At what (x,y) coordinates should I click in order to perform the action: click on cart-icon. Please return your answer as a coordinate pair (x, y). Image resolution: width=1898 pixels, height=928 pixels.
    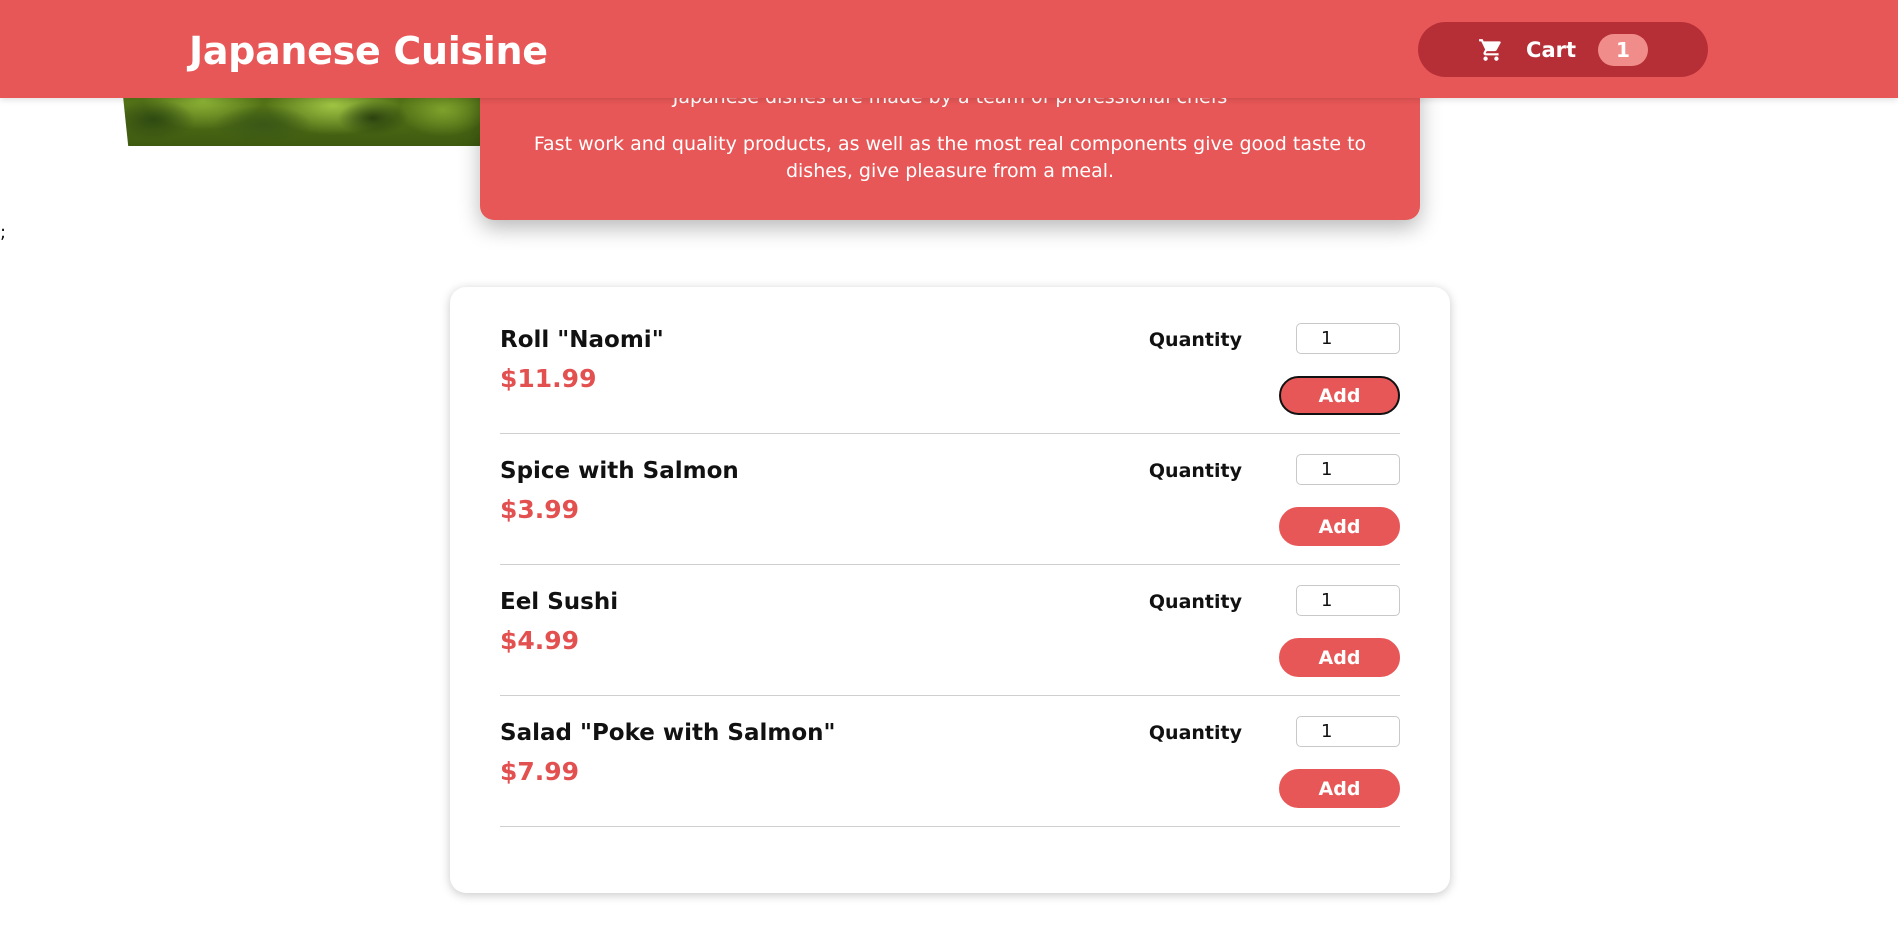
    Looking at the image, I should click on (1491, 50).